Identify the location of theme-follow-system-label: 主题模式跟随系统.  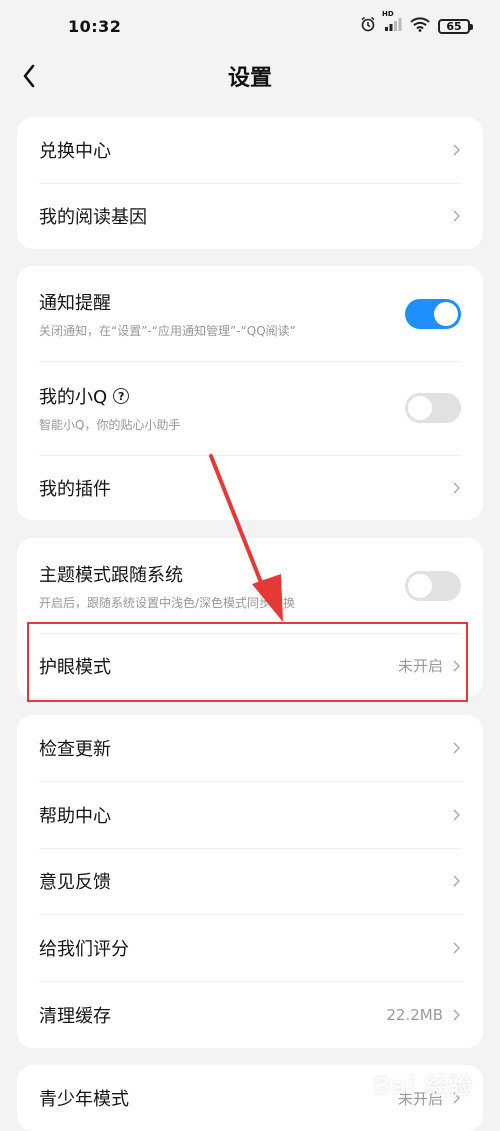
(111, 575).